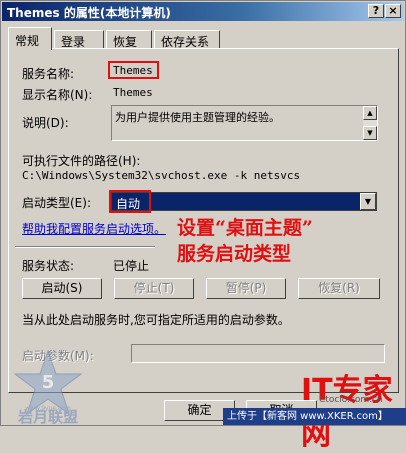 The width and height of the screenshot is (406, 453). I want to click on display-name-label: 显示名称(N):, so click(57, 95).